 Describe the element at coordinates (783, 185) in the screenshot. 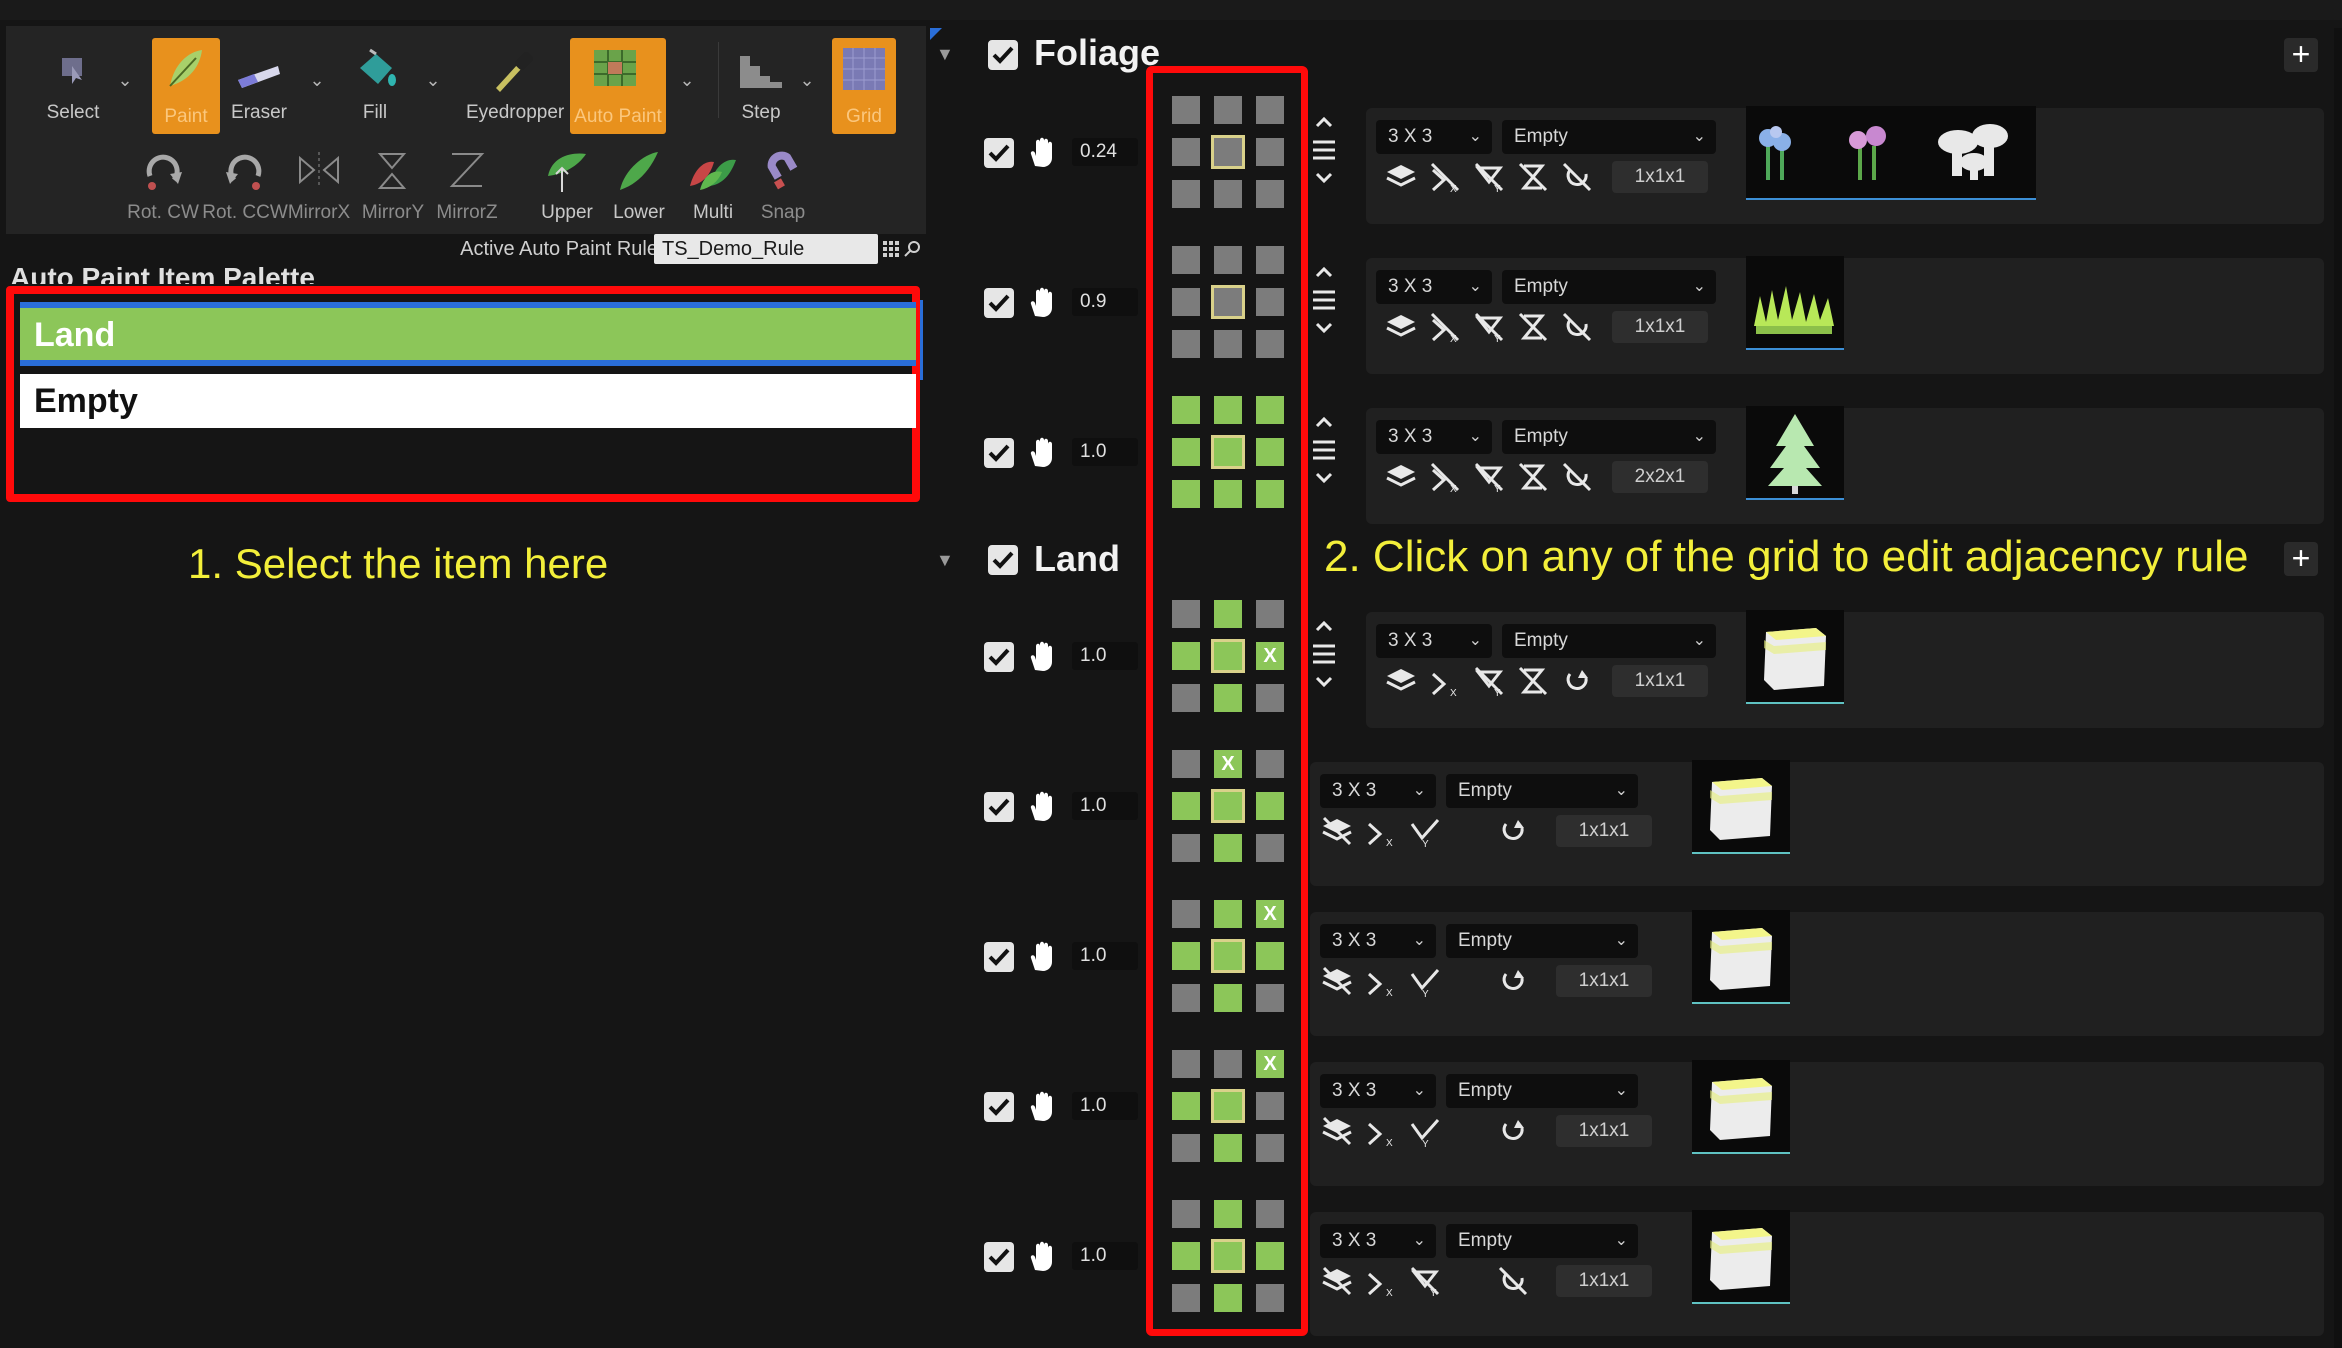

I see `snap-button: Snap` at that location.